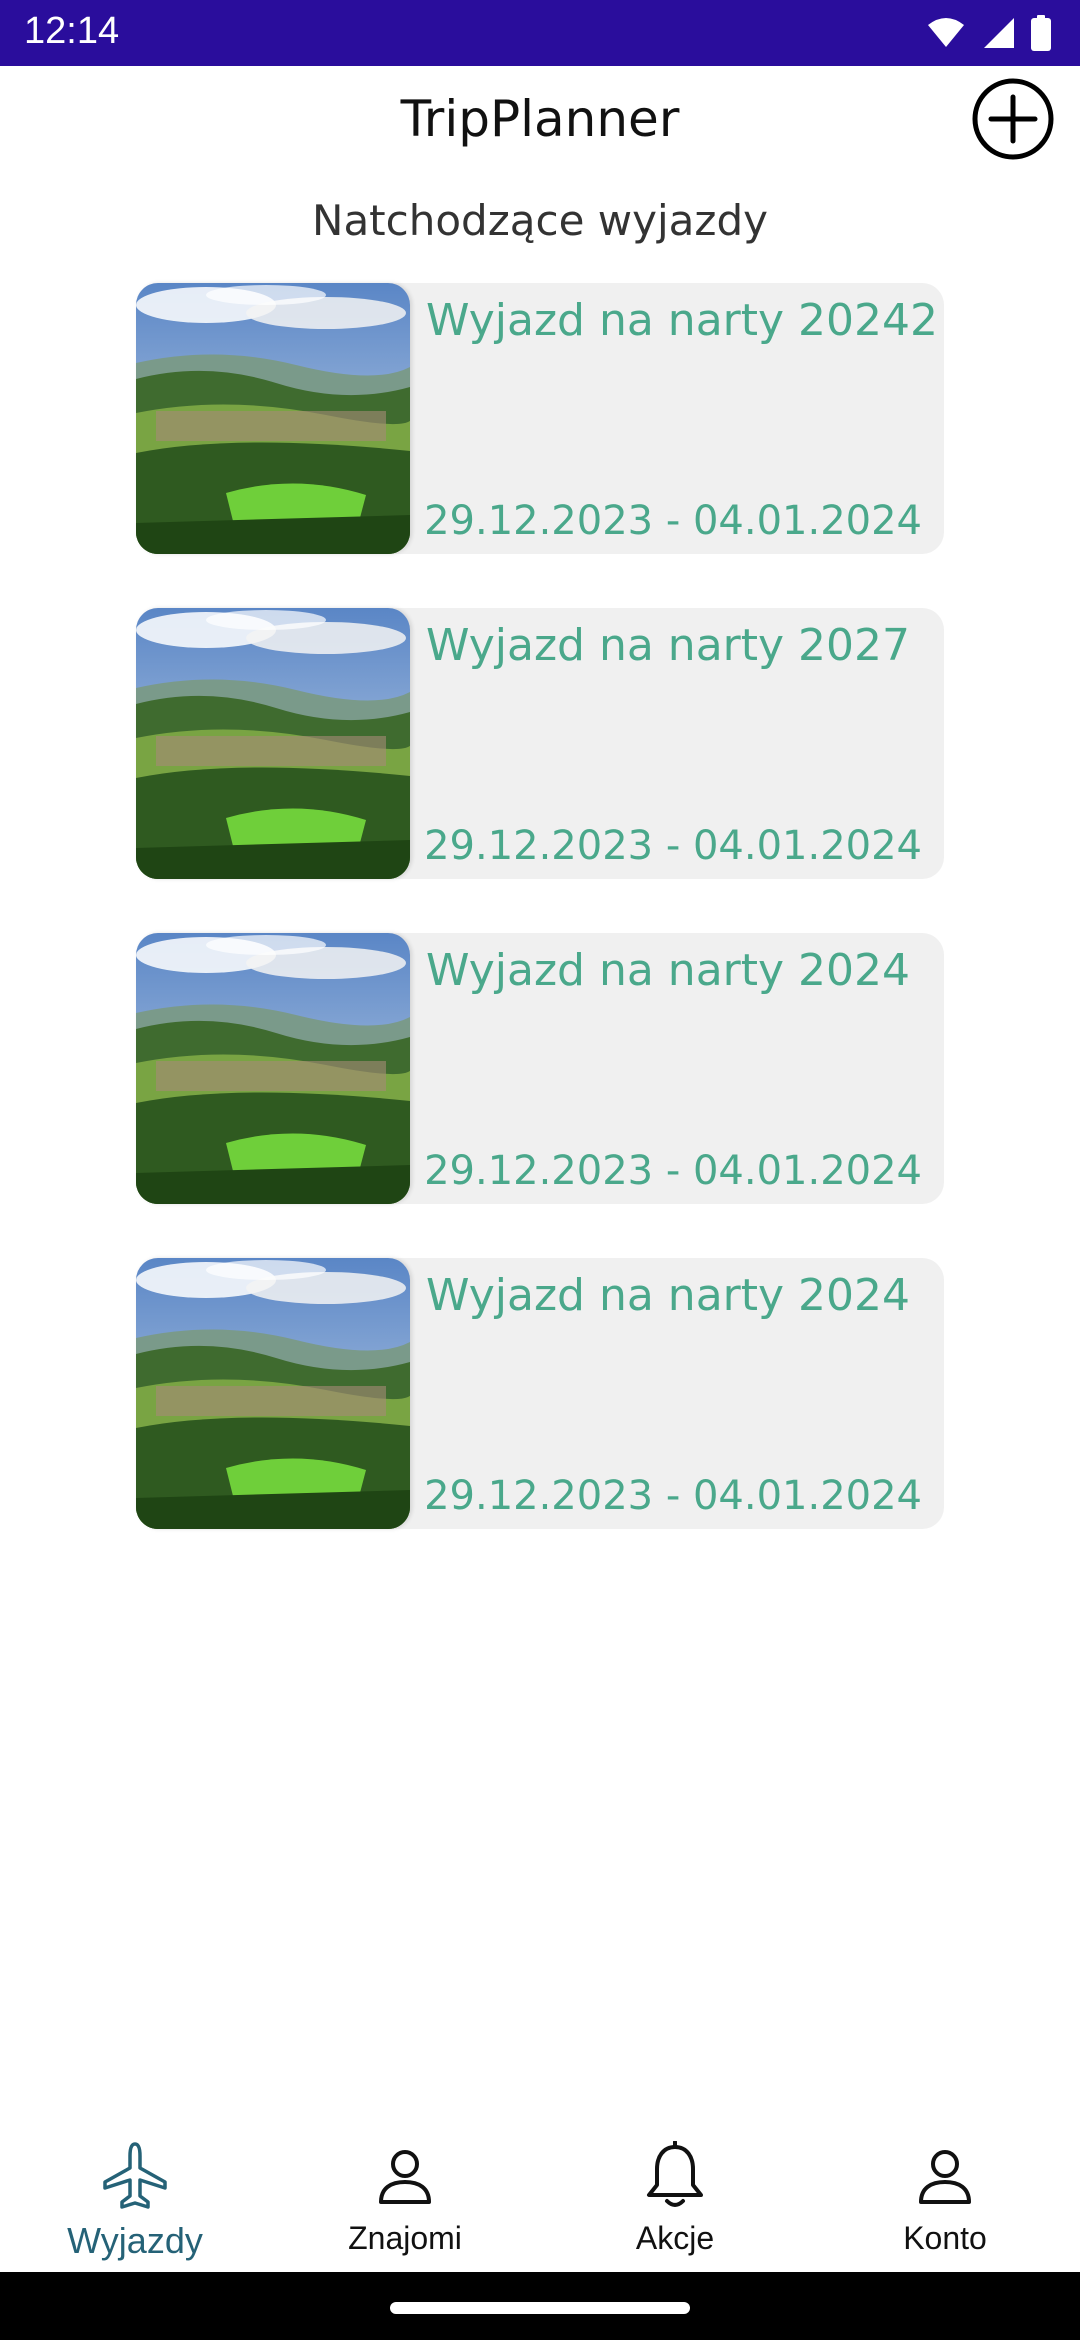  I want to click on nav-item-znajomi: Znajomi, so click(405, 2196).